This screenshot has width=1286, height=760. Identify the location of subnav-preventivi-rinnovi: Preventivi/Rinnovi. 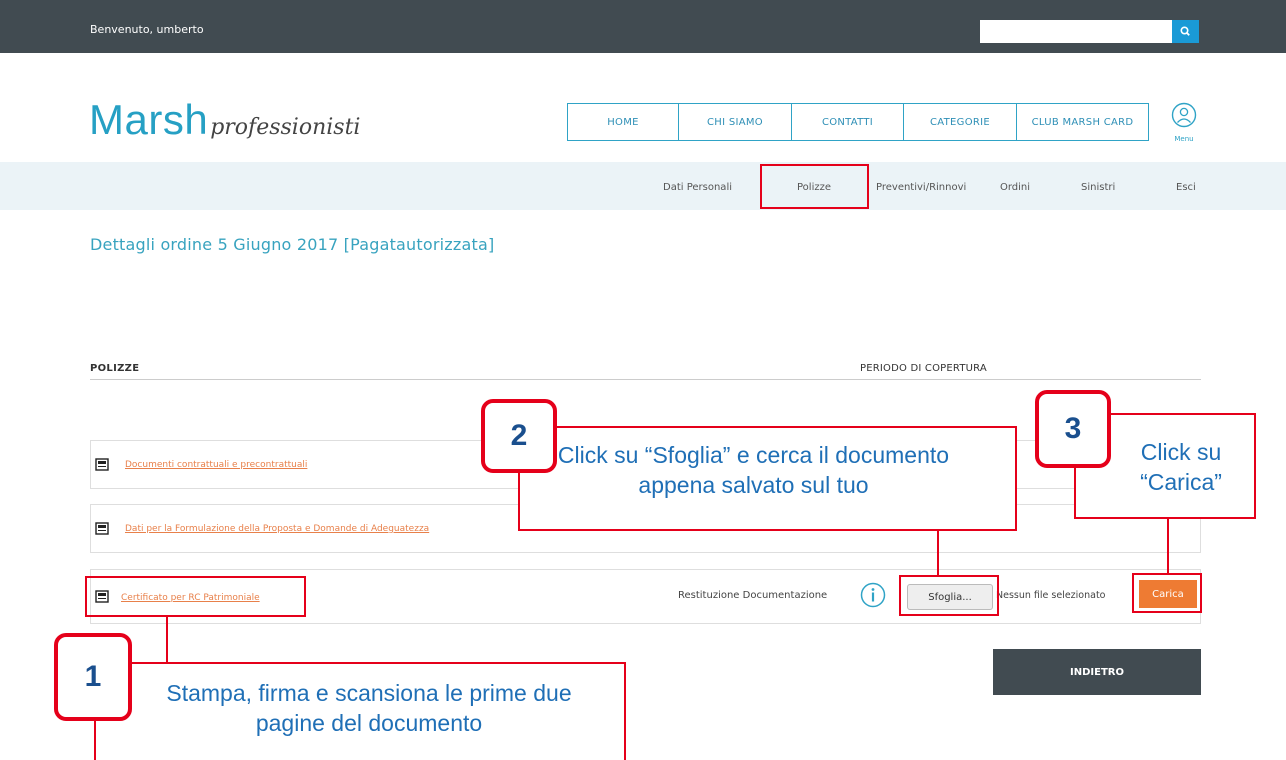
(921, 187).